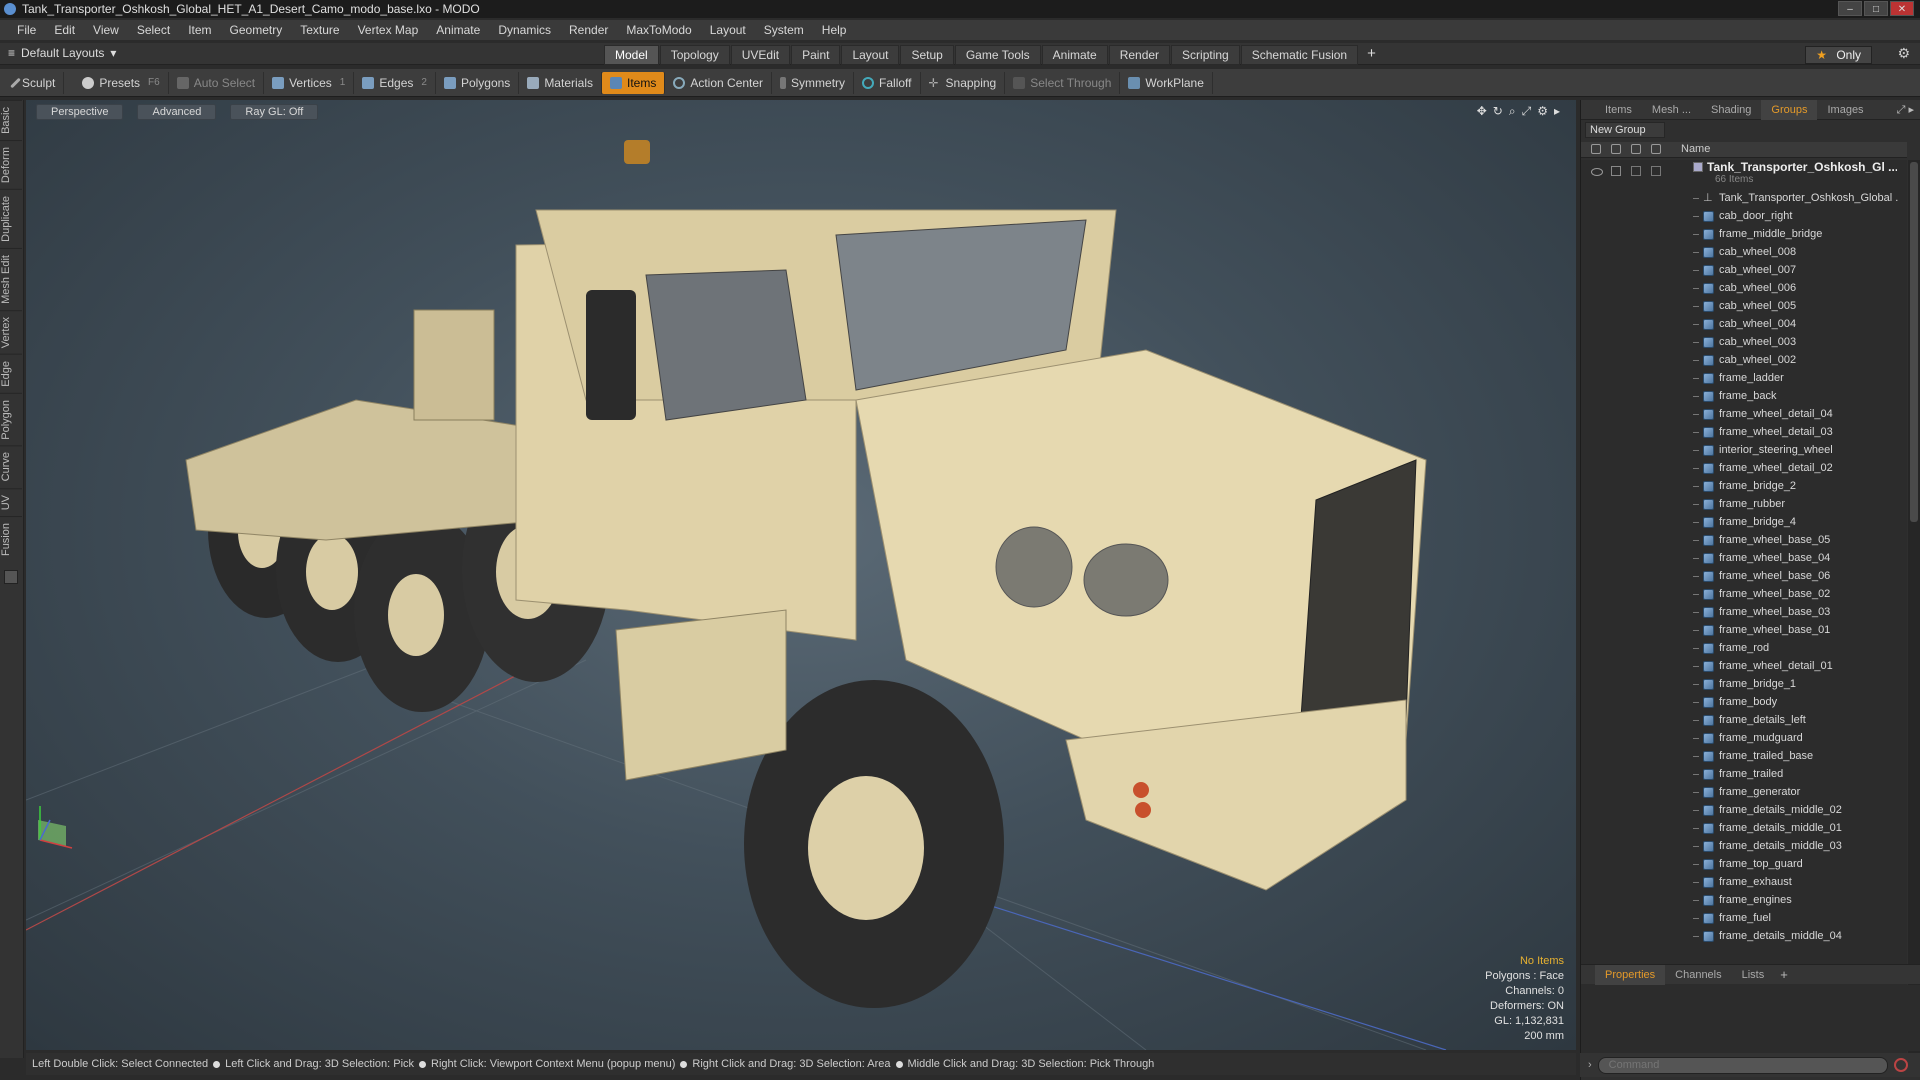  What do you see at coordinates (1744, 505) in the screenshot?
I see `list-item: frame_rubber` at bounding box center [1744, 505].